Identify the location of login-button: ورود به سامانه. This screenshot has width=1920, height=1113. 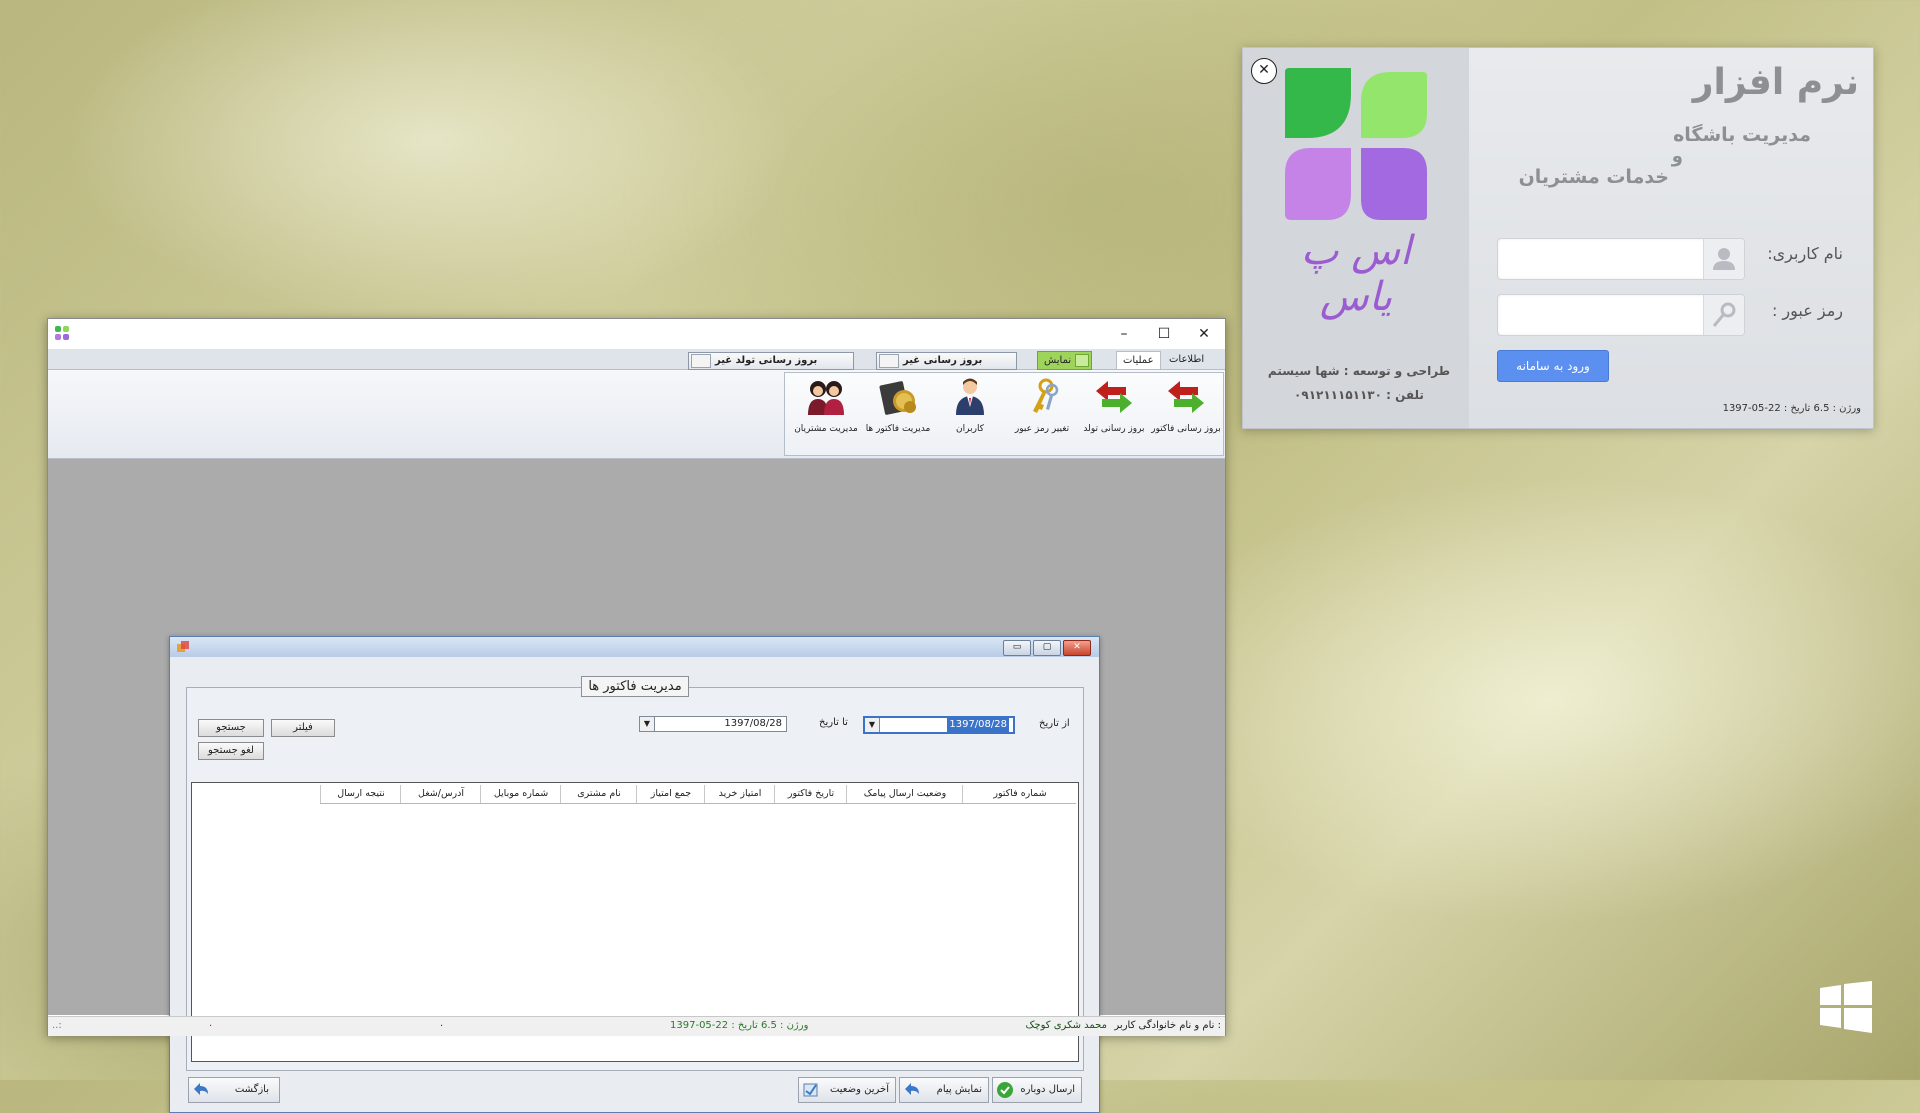
(1553, 366).